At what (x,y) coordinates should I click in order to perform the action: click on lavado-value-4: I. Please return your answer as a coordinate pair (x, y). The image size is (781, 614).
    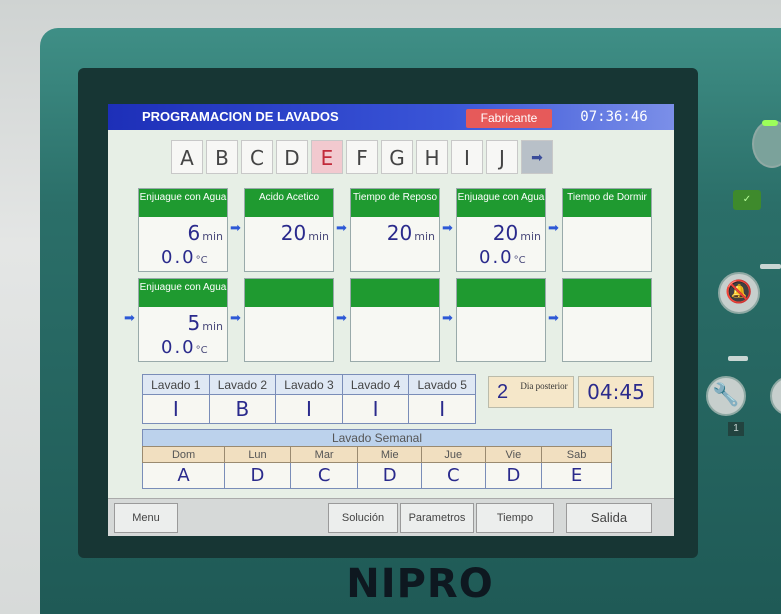
    Looking at the image, I should click on (375, 409).